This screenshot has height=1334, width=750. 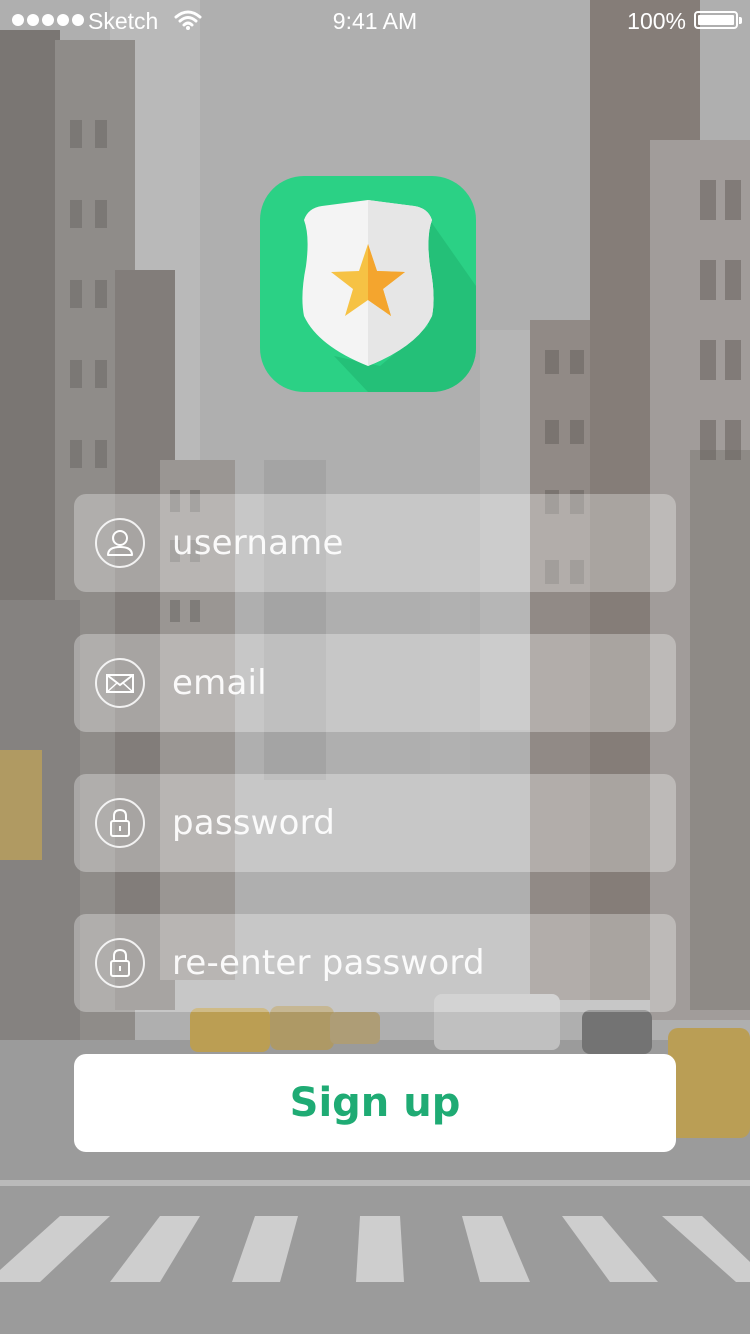 I want to click on email-placeholder: email, so click(x=219, y=683).